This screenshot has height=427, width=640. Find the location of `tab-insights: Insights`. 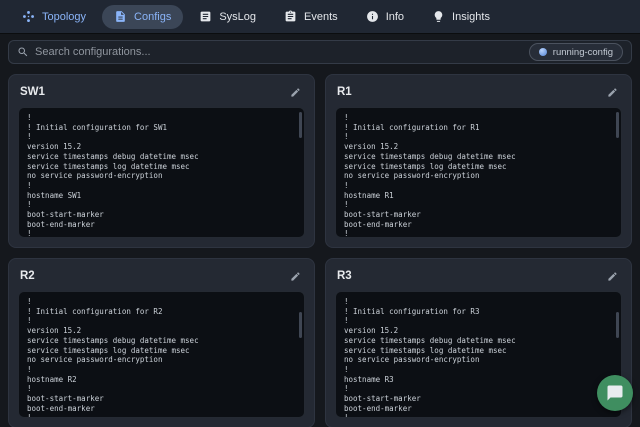

tab-insights: Insights is located at coordinates (461, 17).